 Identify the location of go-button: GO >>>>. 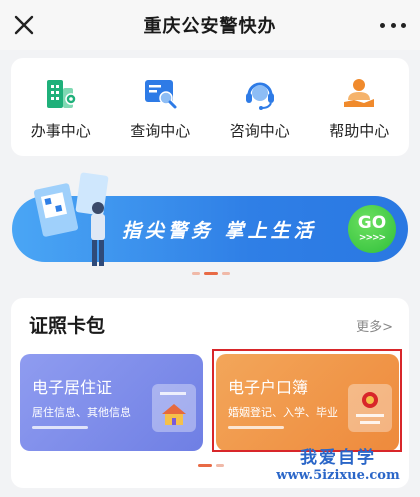
(372, 229).